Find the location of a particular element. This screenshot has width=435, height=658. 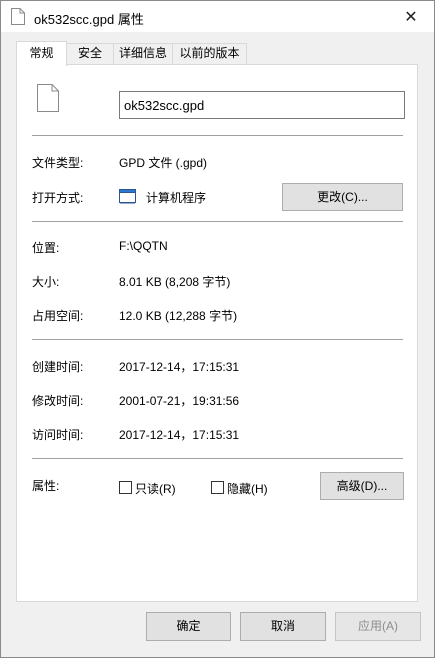

size-on-disk-label: 占用空间: is located at coordinates (58, 316).